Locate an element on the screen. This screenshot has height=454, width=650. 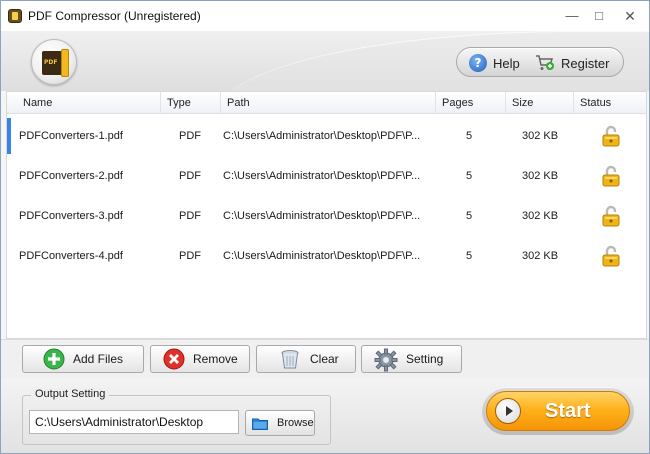
start-button: Start is located at coordinates (558, 411).